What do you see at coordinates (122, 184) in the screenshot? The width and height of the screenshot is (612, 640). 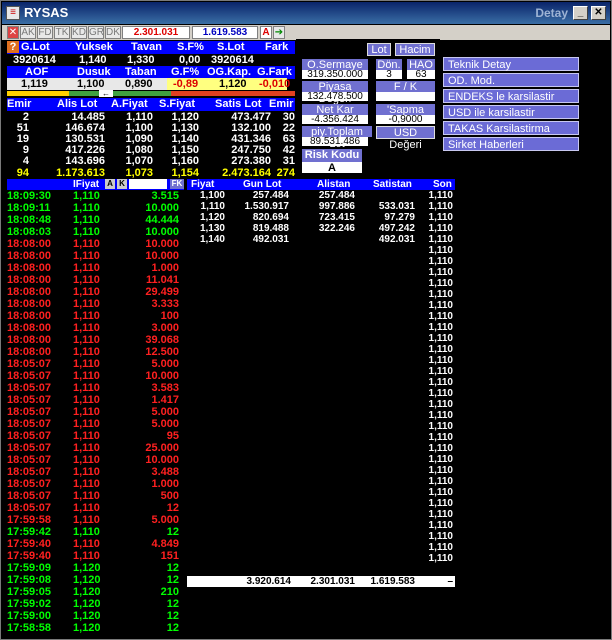 I see `k-filter-button: K` at bounding box center [122, 184].